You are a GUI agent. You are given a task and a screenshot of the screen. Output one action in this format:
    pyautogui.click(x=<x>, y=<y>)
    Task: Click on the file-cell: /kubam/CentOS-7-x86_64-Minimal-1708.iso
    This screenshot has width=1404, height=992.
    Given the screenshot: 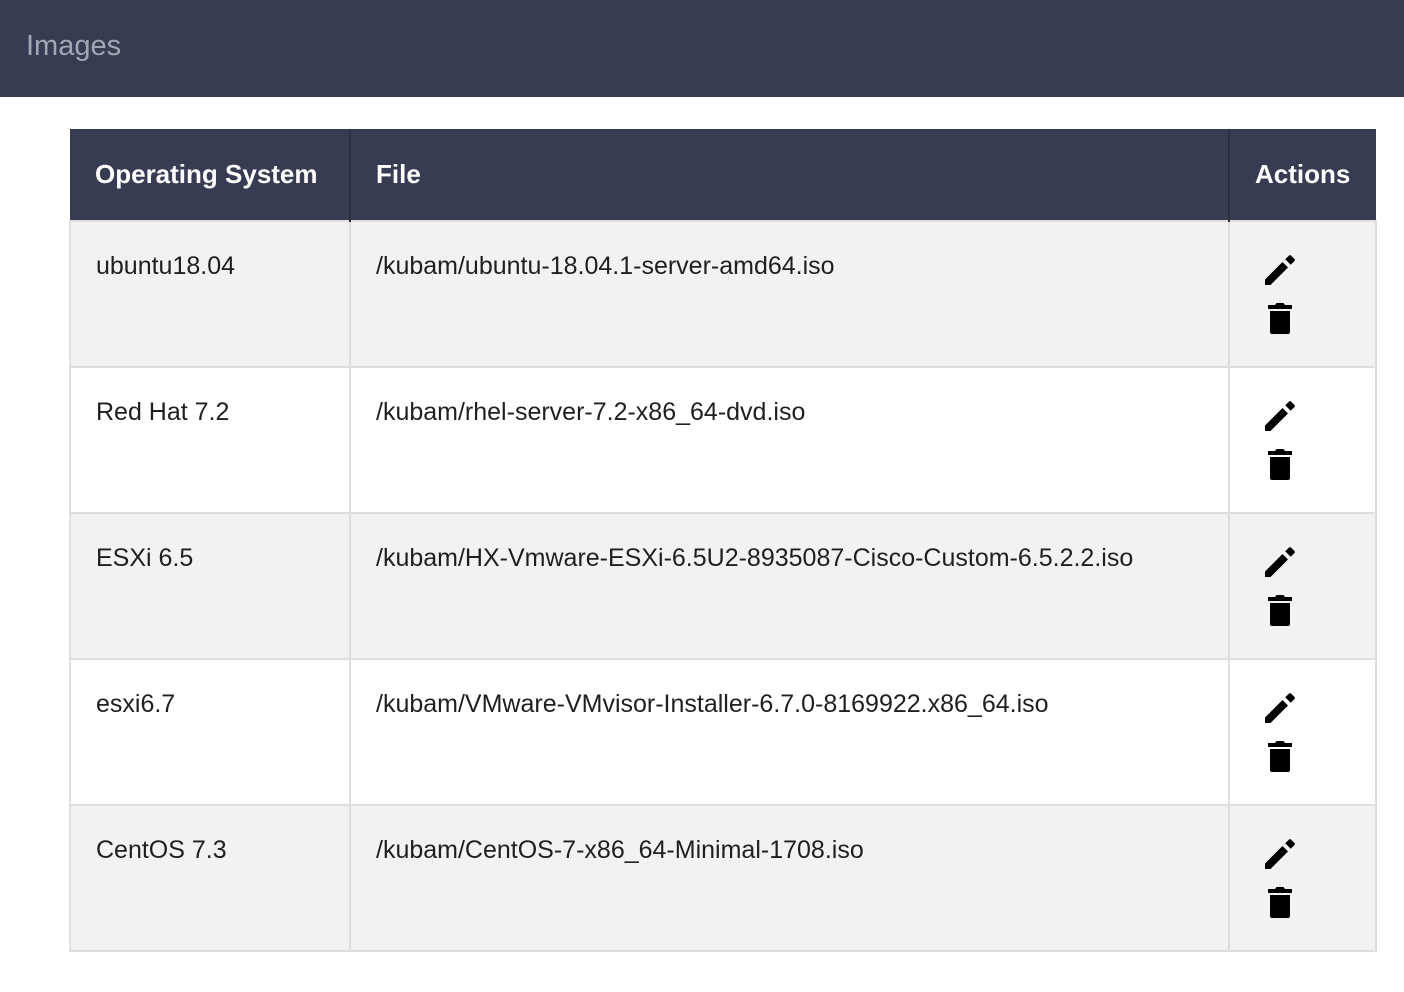 What is the action you would take?
    pyautogui.click(x=789, y=878)
    